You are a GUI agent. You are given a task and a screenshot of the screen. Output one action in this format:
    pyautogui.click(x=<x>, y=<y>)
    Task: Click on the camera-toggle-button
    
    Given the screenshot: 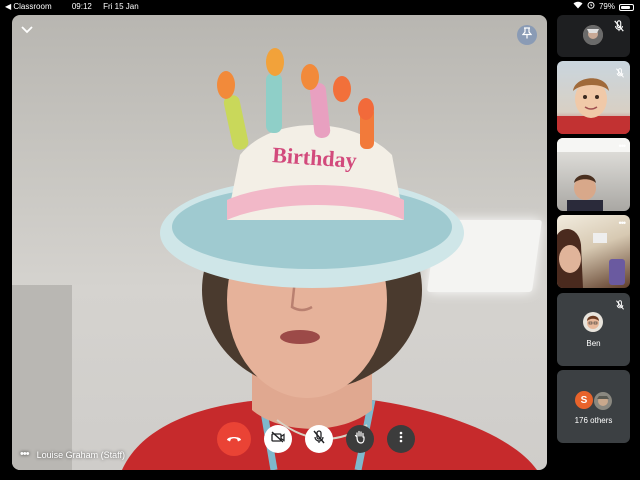 What is the action you would take?
    pyautogui.click(x=278, y=439)
    